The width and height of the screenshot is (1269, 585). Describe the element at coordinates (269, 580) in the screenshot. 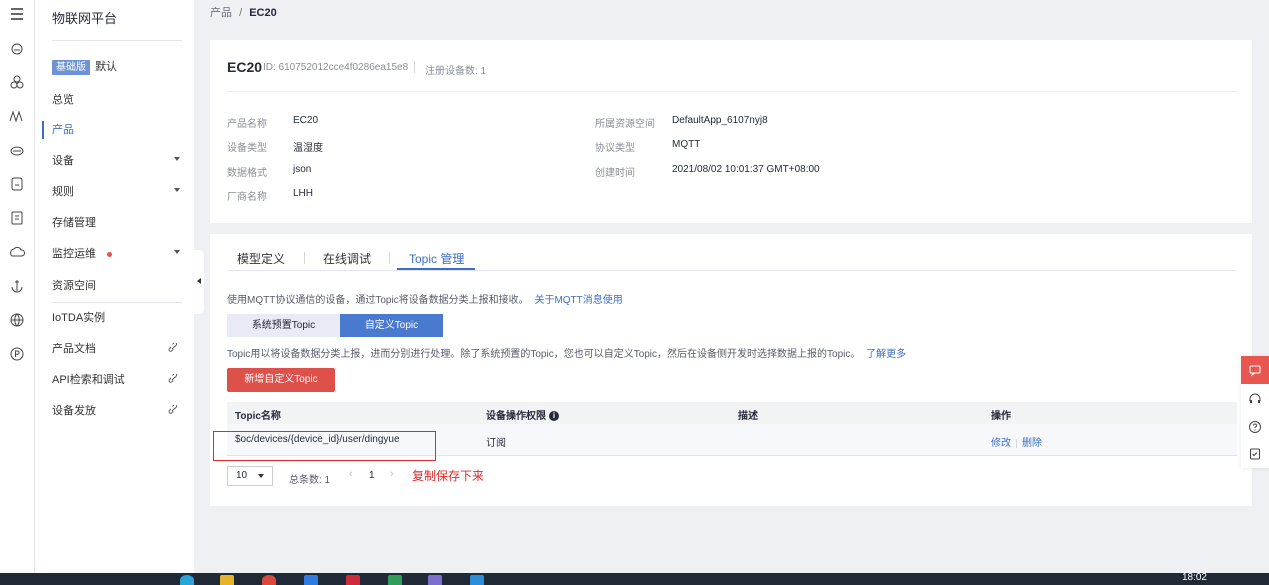

I see `taskbar-chrome-icon` at that location.